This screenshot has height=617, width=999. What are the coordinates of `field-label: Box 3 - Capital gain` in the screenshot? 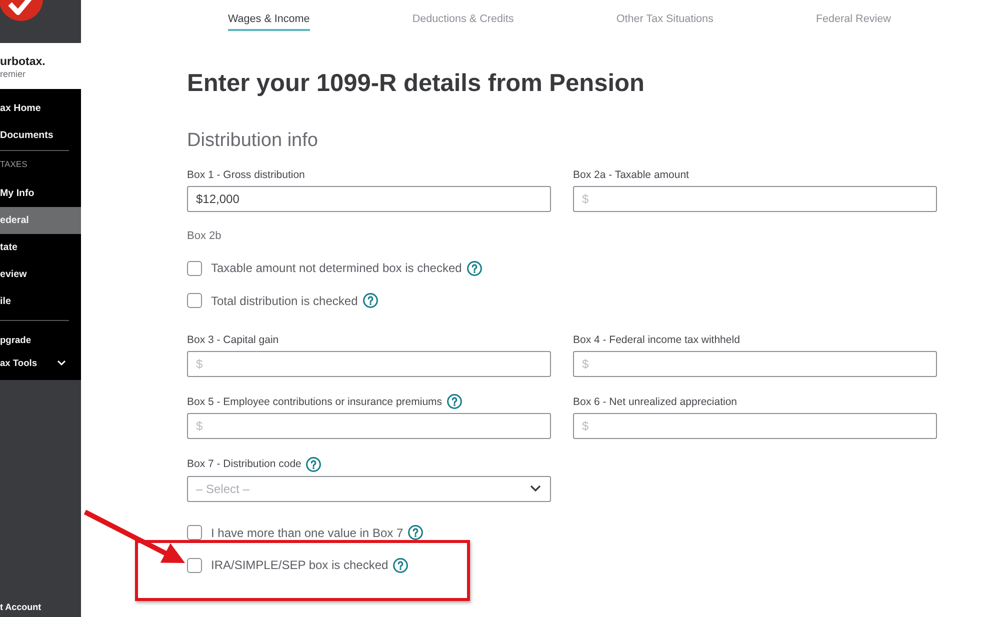 It's located at (233, 339).